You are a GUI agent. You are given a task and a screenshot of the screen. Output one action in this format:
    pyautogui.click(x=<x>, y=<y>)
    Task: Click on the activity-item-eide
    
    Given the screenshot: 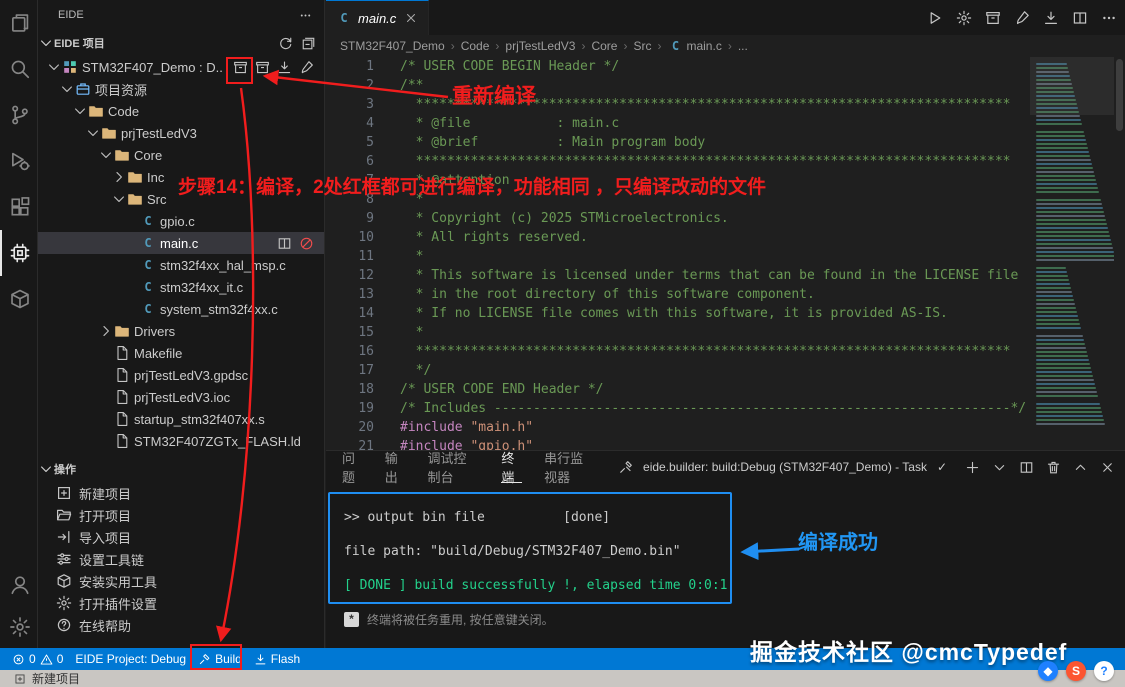 What is the action you would take?
    pyautogui.click(x=18, y=253)
    